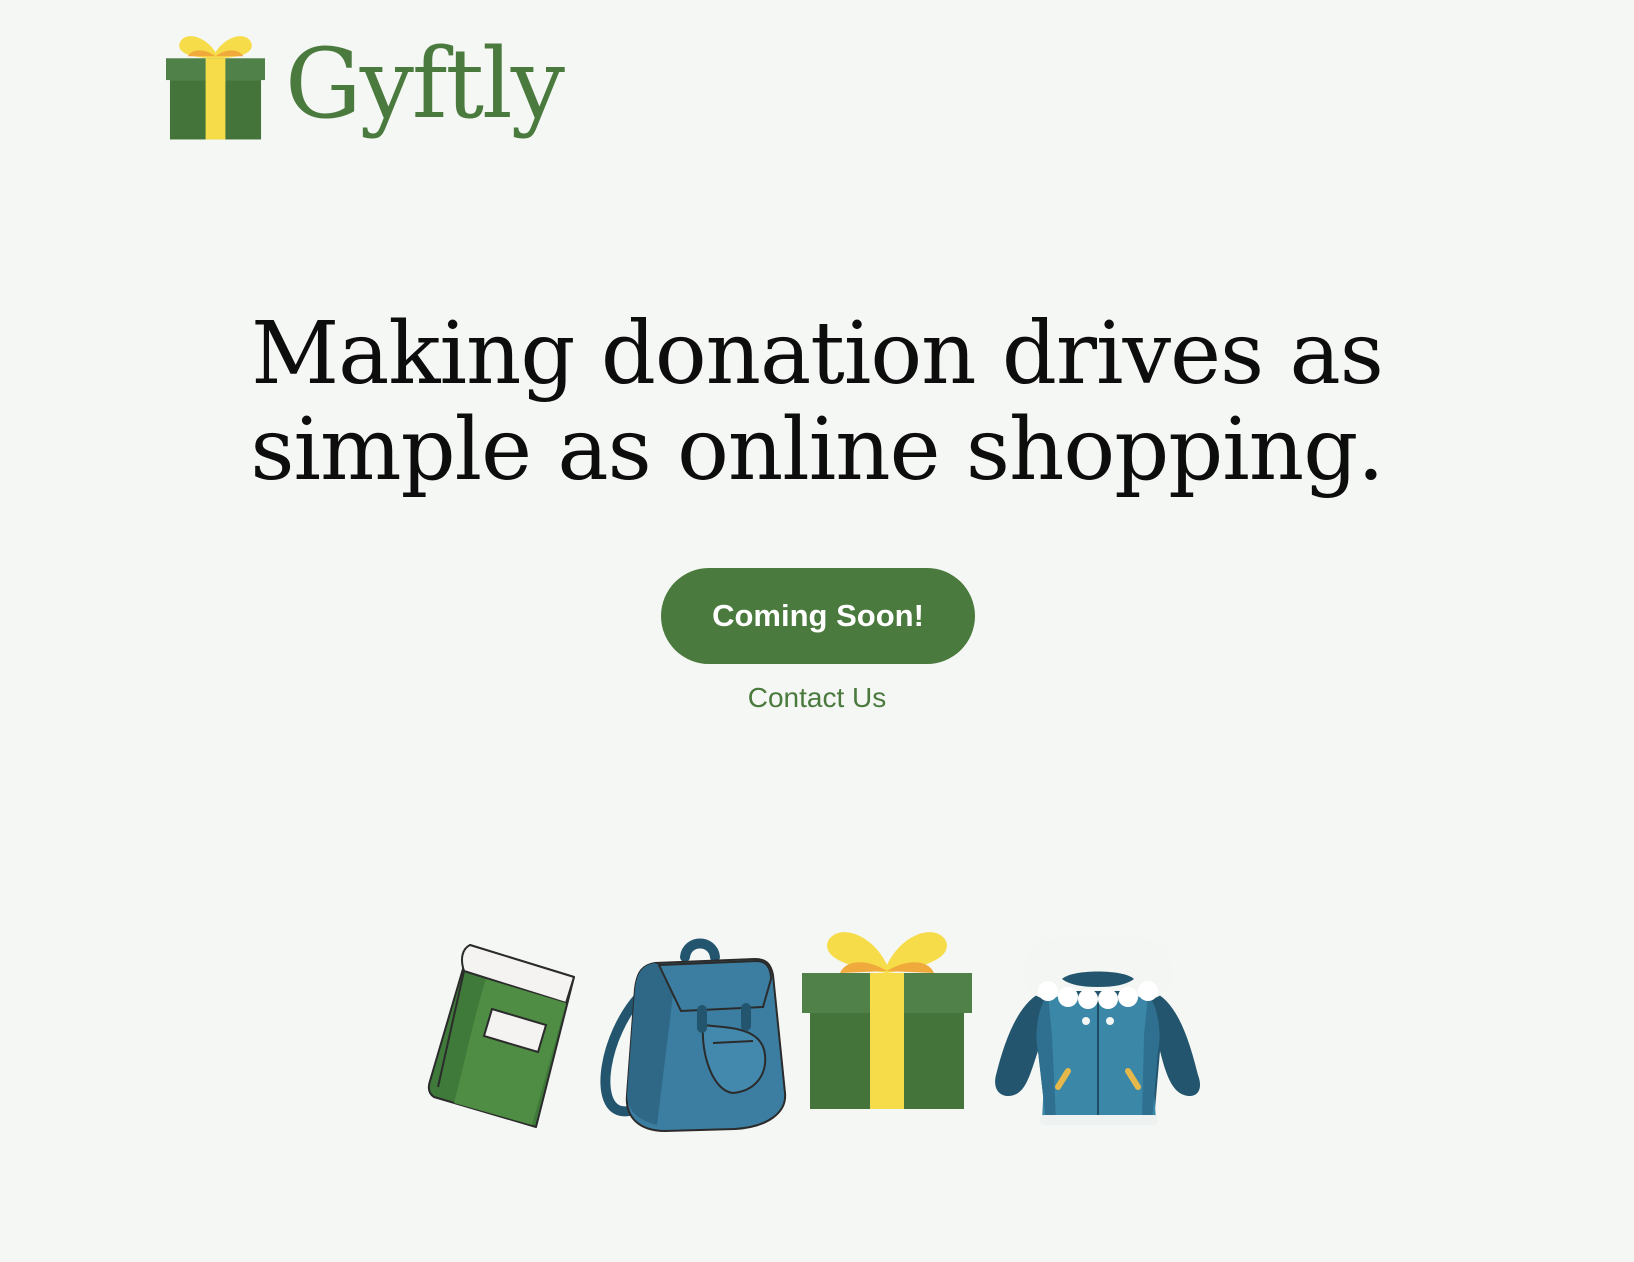 The image size is (1634, 1262). Describe the element at coordinates (501, 1036) in the screenshot. I see `book-icon` at that location.